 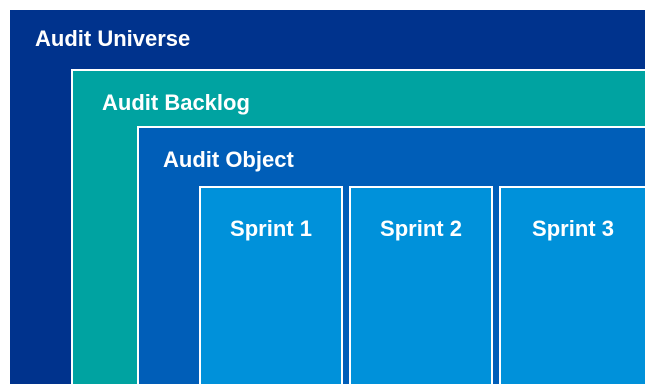 What do you see at coordinates (421, 228) in the screenshot?
I see `sprint-2-label: Sprint 2` at bounding box center [421, 228].